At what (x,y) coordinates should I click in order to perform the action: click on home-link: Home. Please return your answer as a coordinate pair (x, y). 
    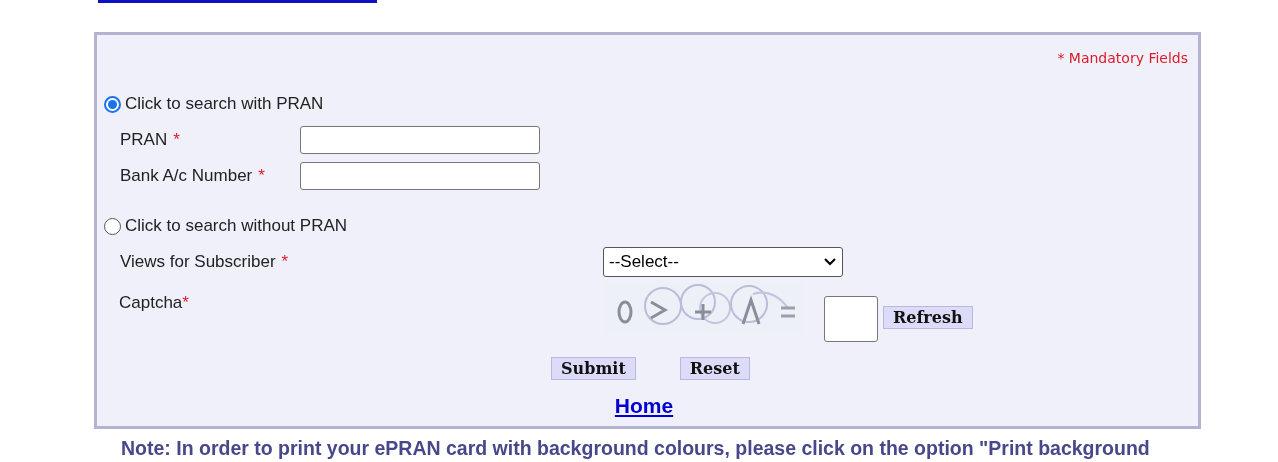
    Looking at the image, I should click on (644, 406).